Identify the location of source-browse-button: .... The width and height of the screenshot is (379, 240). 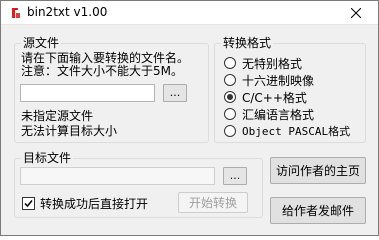
(175, 93).